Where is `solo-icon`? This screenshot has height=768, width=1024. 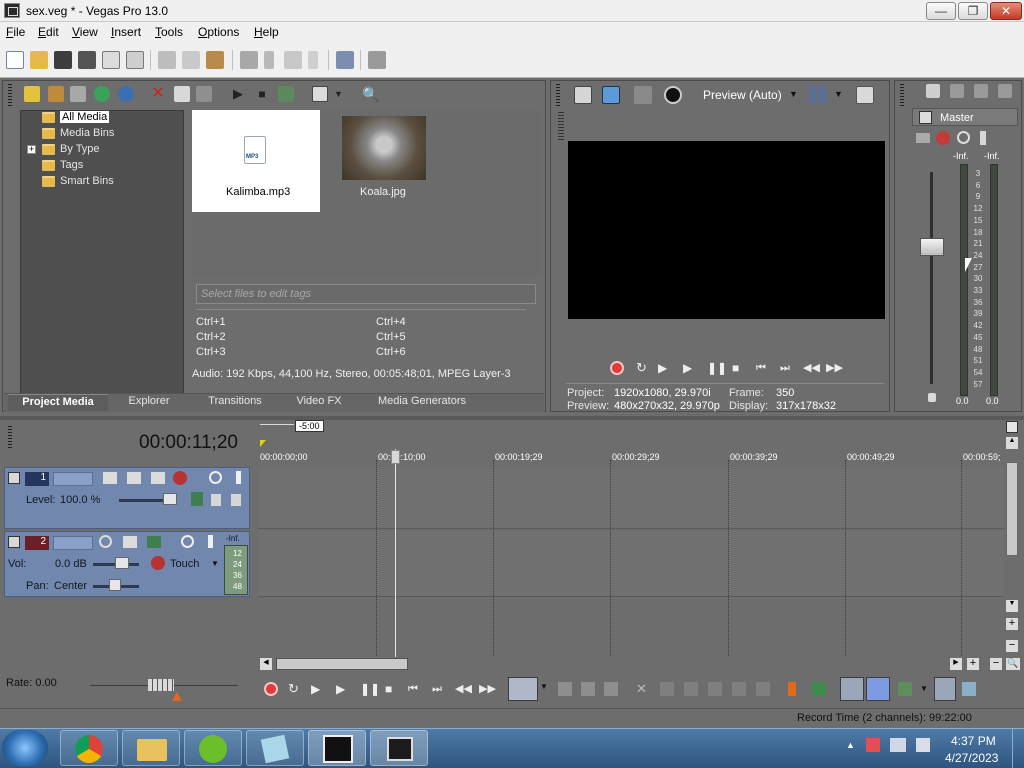 solo-icon is located at coordinates (983, 138).